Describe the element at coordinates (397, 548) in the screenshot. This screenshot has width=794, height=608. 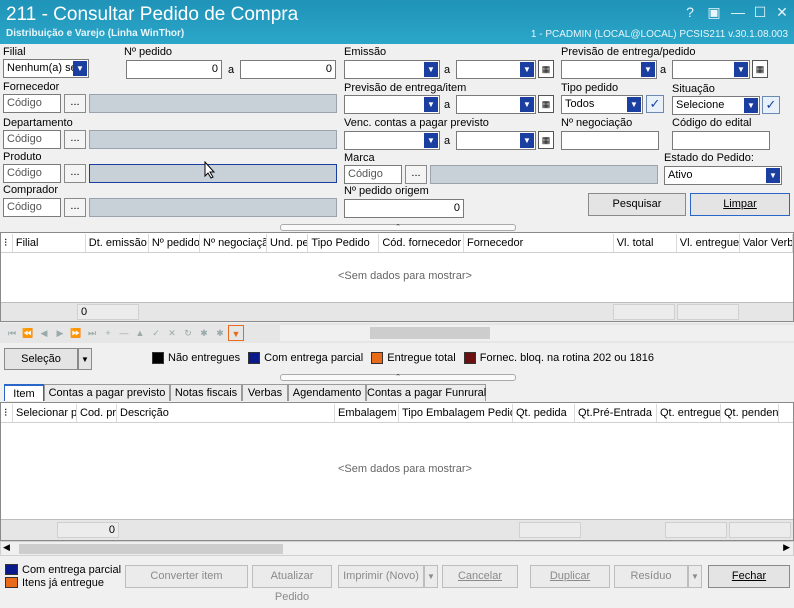
I see `items-hscrollbar: ◀ ▶` at that location.